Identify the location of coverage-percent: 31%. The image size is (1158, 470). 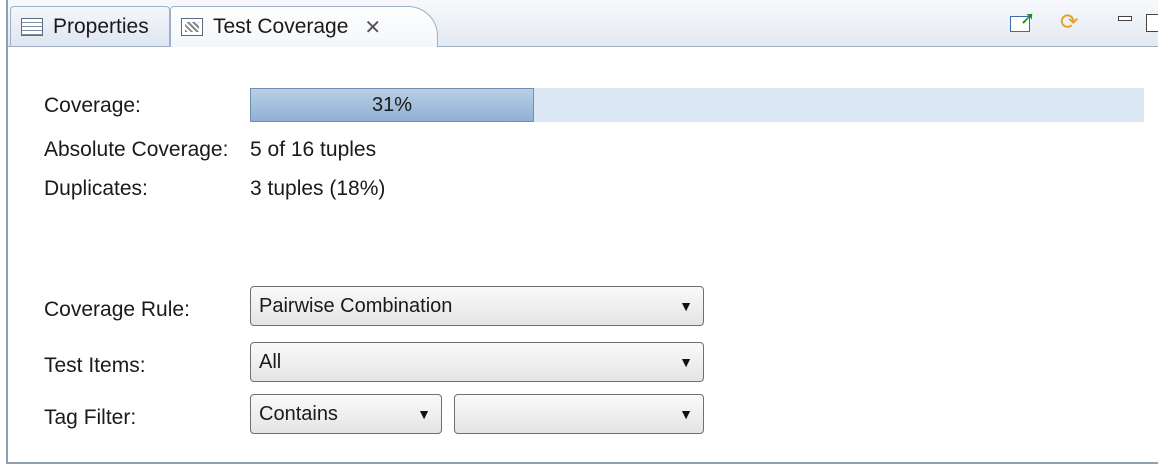
(392, 105).